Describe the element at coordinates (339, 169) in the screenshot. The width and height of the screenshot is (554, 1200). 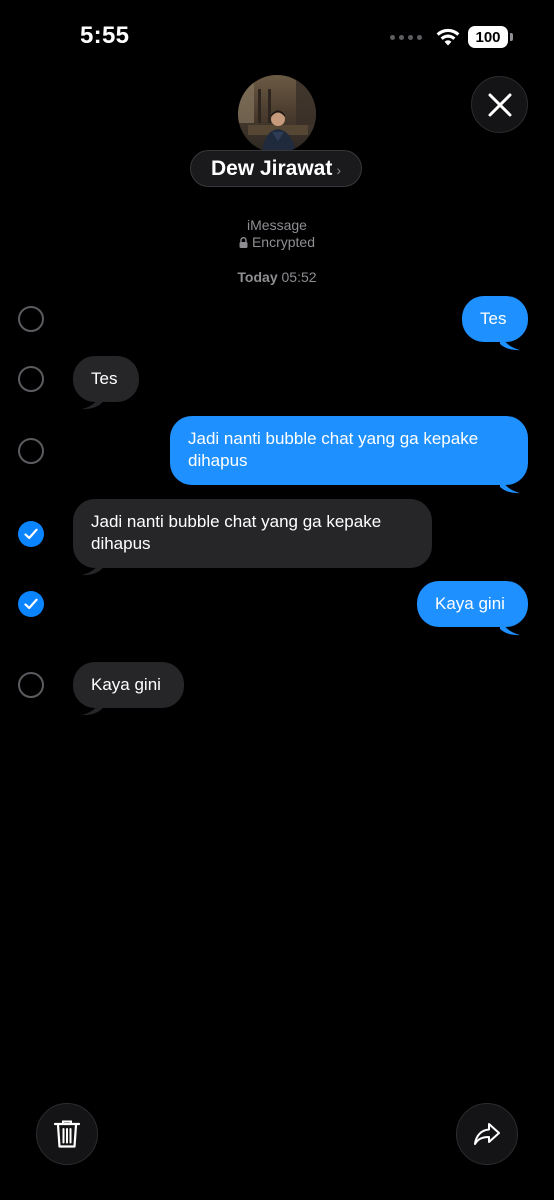
I see `chevron-right-icon: ›` at that location.